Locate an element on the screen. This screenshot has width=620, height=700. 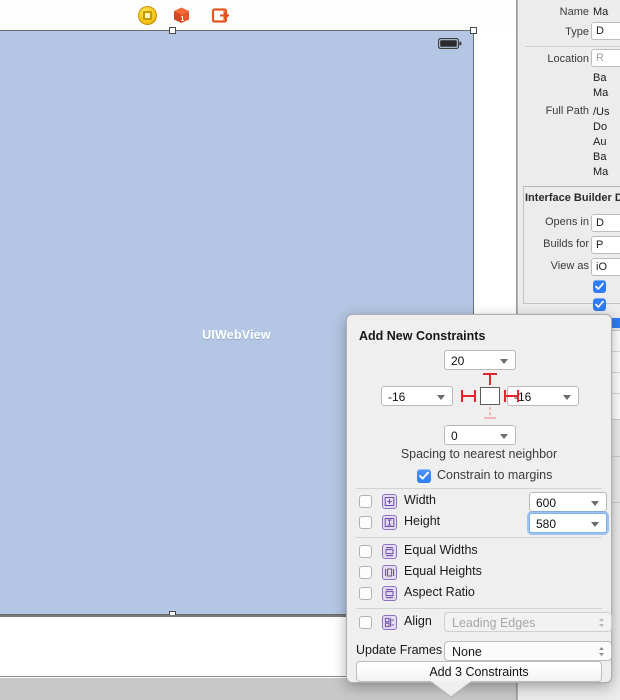
leading-constraint-bar is located at coordinates (468, 396).